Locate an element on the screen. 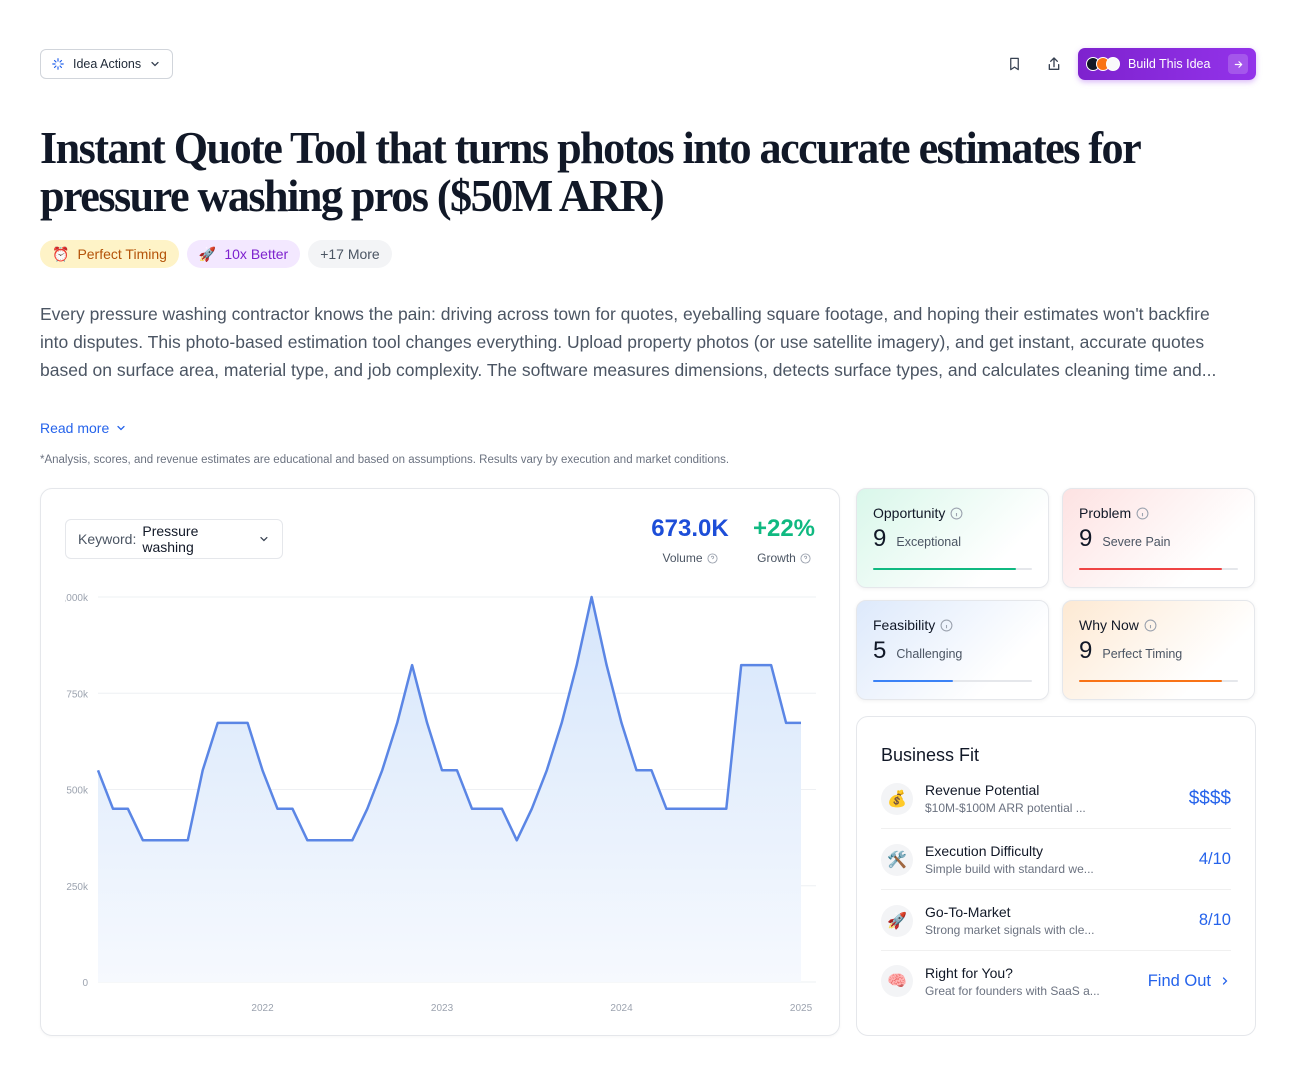 The height and width of the screenshot is (1076, 1296). tag-more: +17 More is located at coordinates (350, 254).